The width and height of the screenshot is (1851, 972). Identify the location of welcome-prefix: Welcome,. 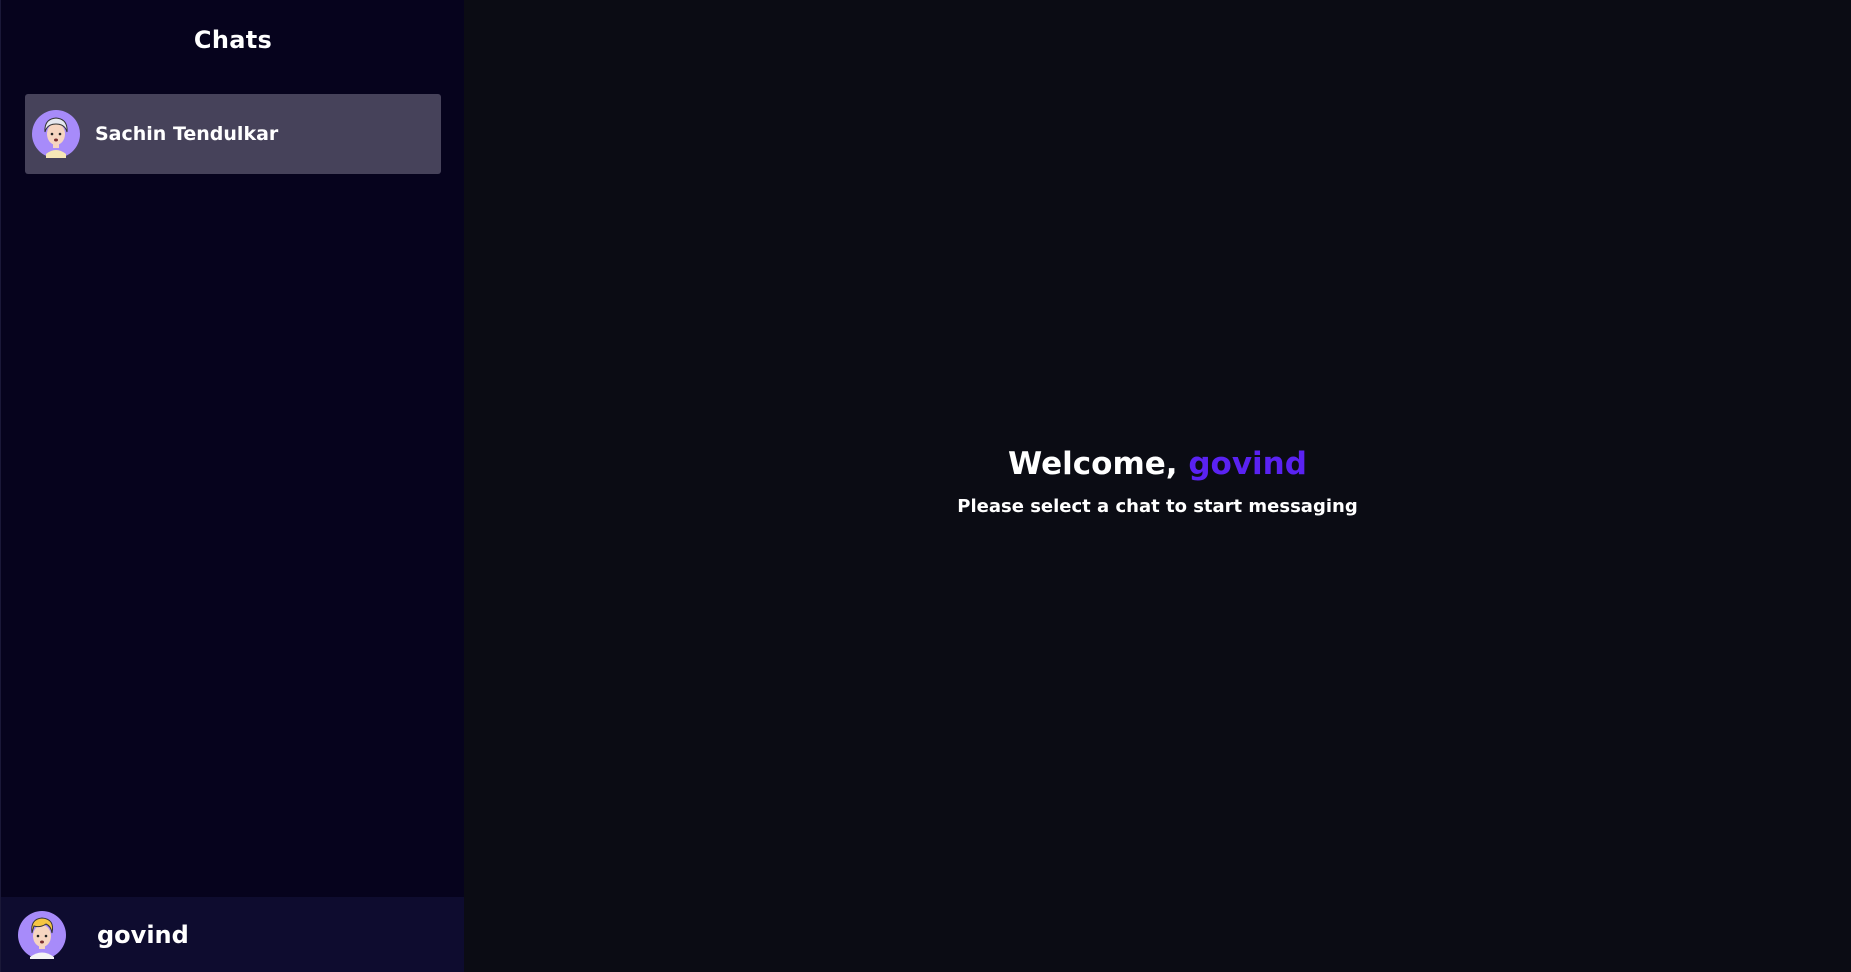
(1093, 464).